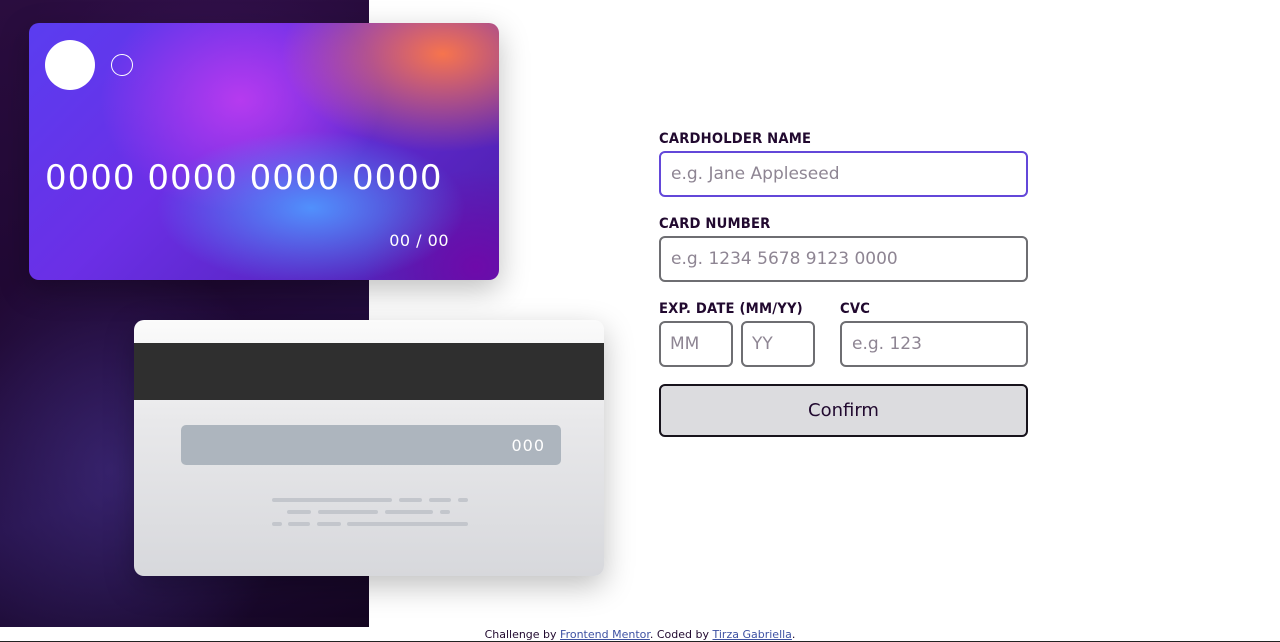  I want to click on expiry-cvc-row: EXP. DATE (MM/YY) CVC, so click(843, 333).